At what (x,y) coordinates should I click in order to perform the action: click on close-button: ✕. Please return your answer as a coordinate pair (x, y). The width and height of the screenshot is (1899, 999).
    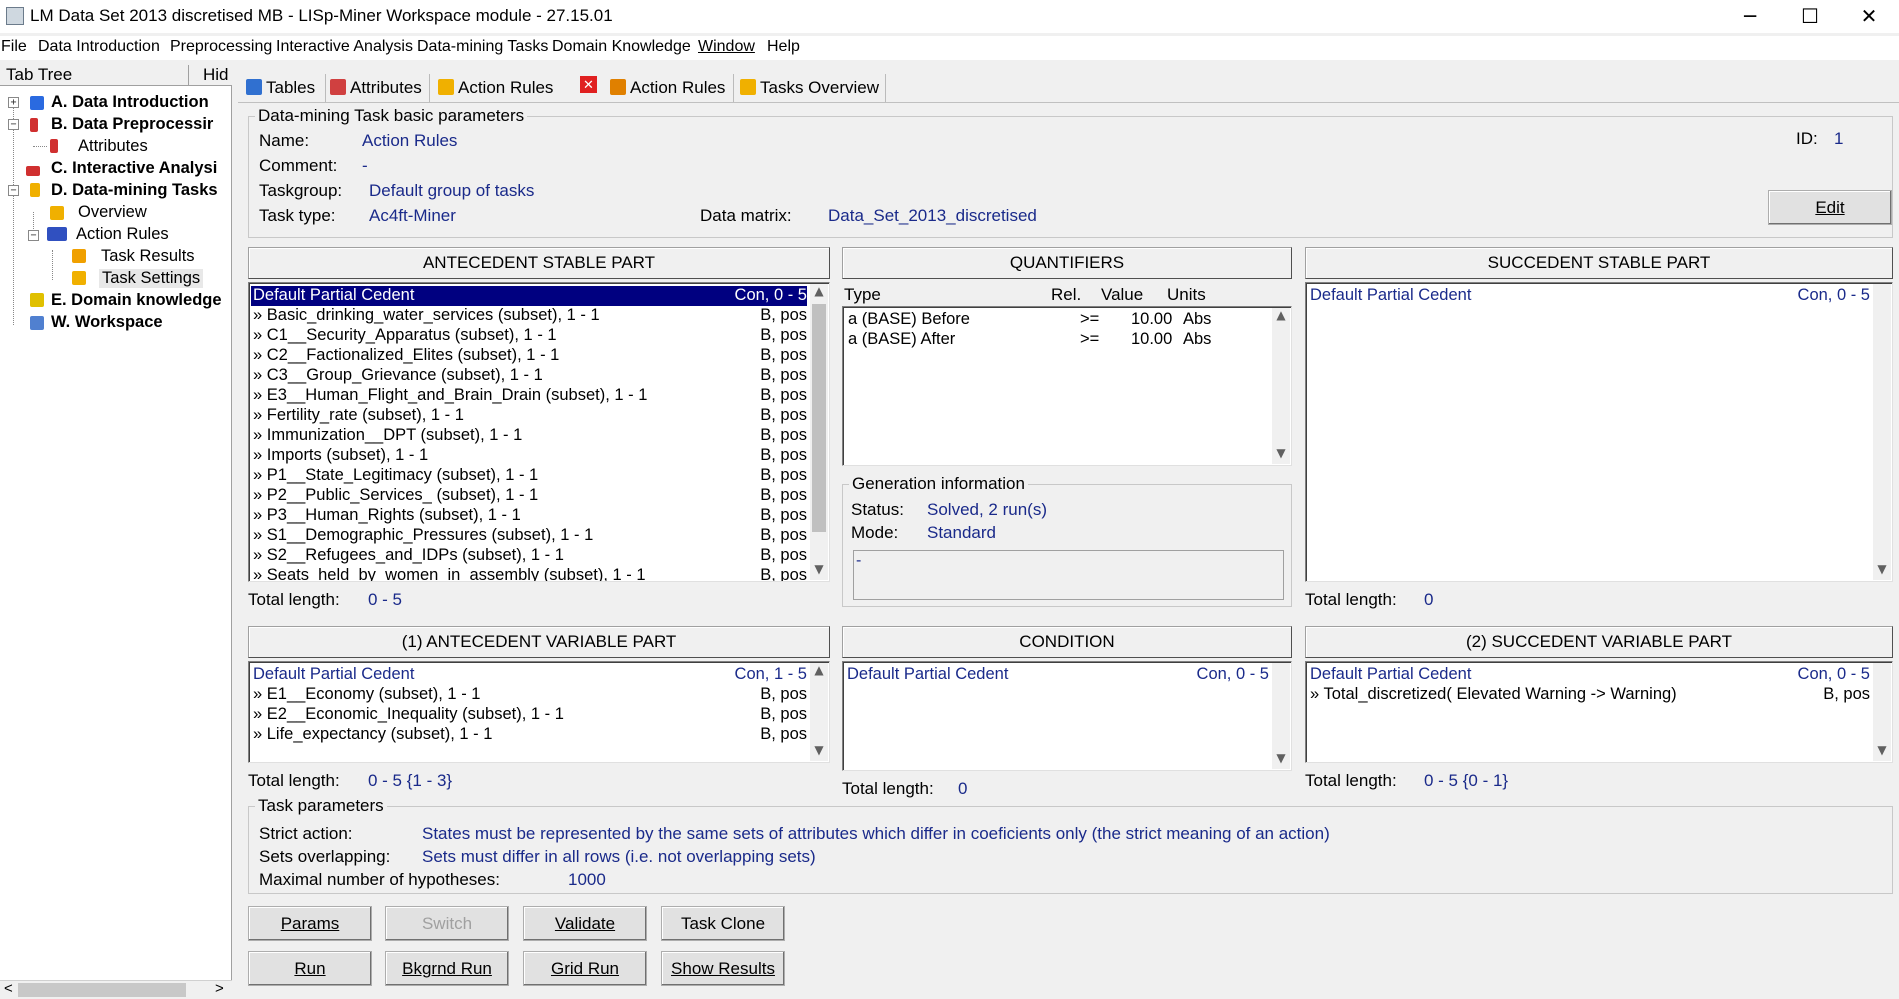
    Looking at the image, I should click on (1869, 16).